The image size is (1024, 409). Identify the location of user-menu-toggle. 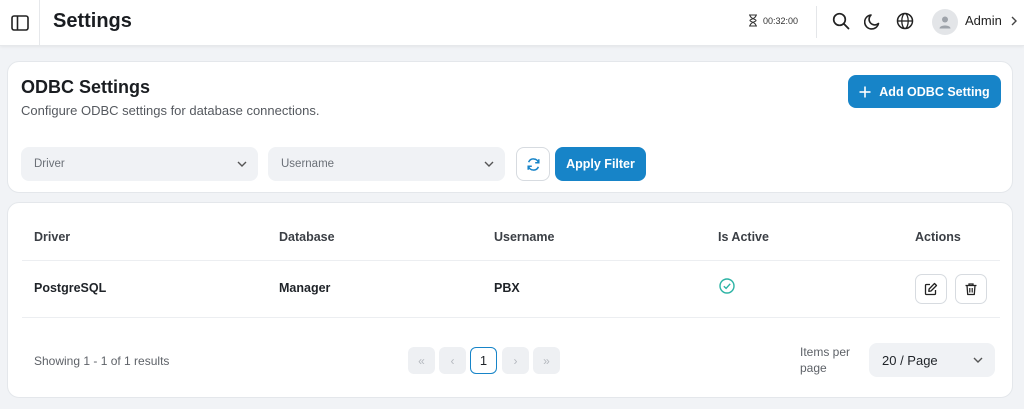
(1014, 23).